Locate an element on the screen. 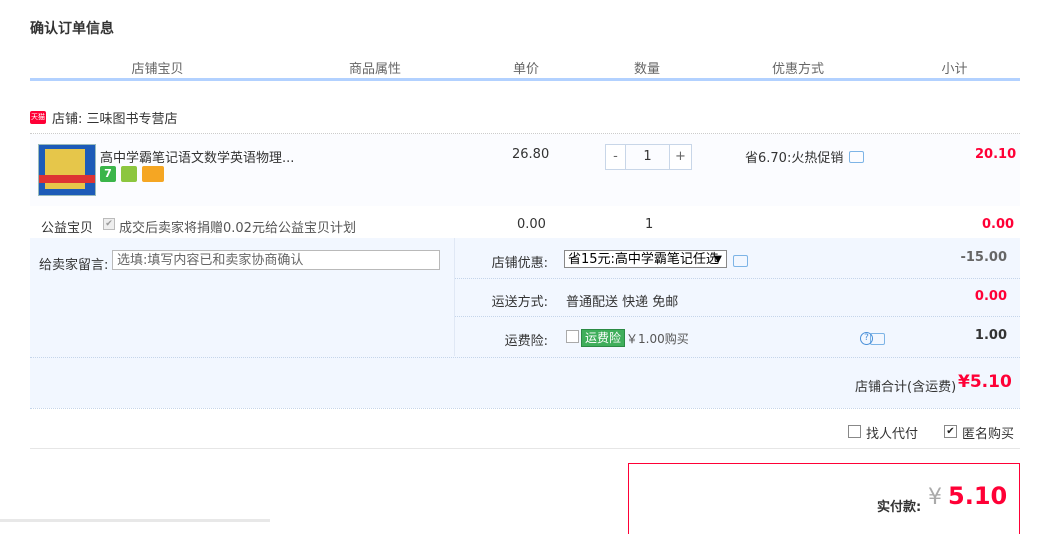 Image resolution: width=1041 pixels, height=534 pixels. charity-checkbox: ✔ is located at coordinates (109, 224).